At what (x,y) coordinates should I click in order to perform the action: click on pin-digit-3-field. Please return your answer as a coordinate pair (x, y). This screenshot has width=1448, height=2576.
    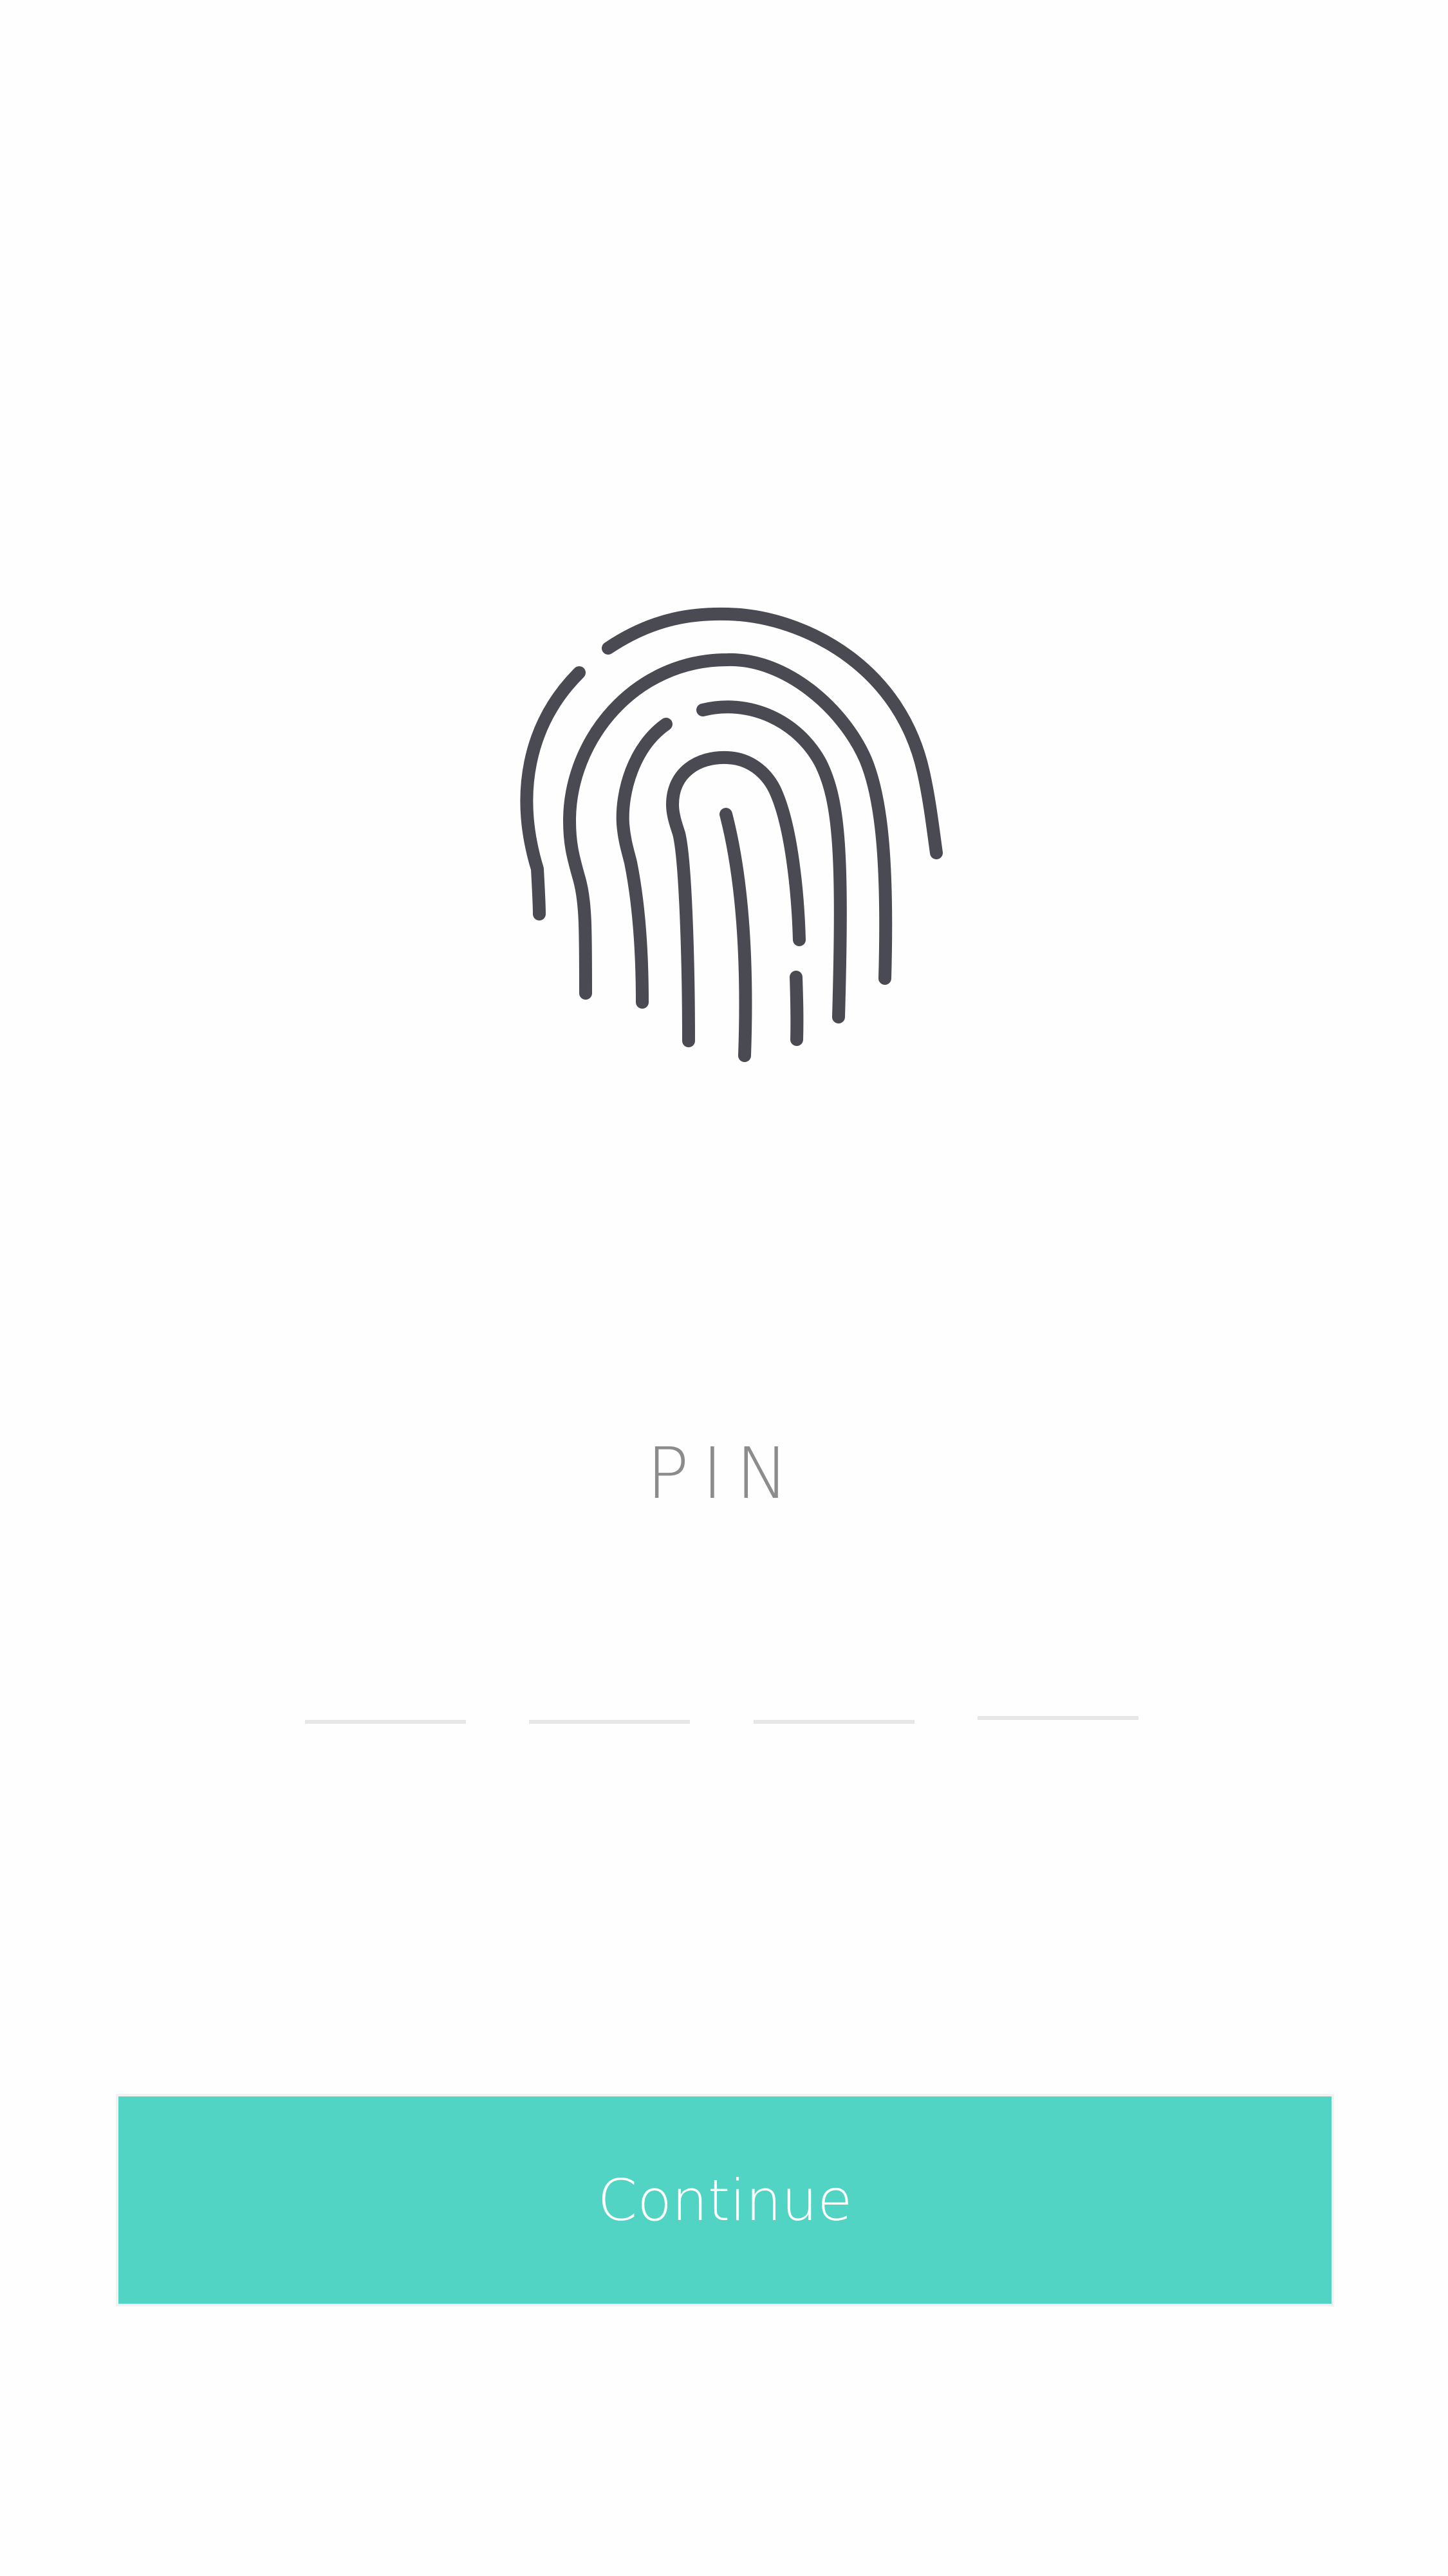
    Looking at the image, I should click on (834, 1706).